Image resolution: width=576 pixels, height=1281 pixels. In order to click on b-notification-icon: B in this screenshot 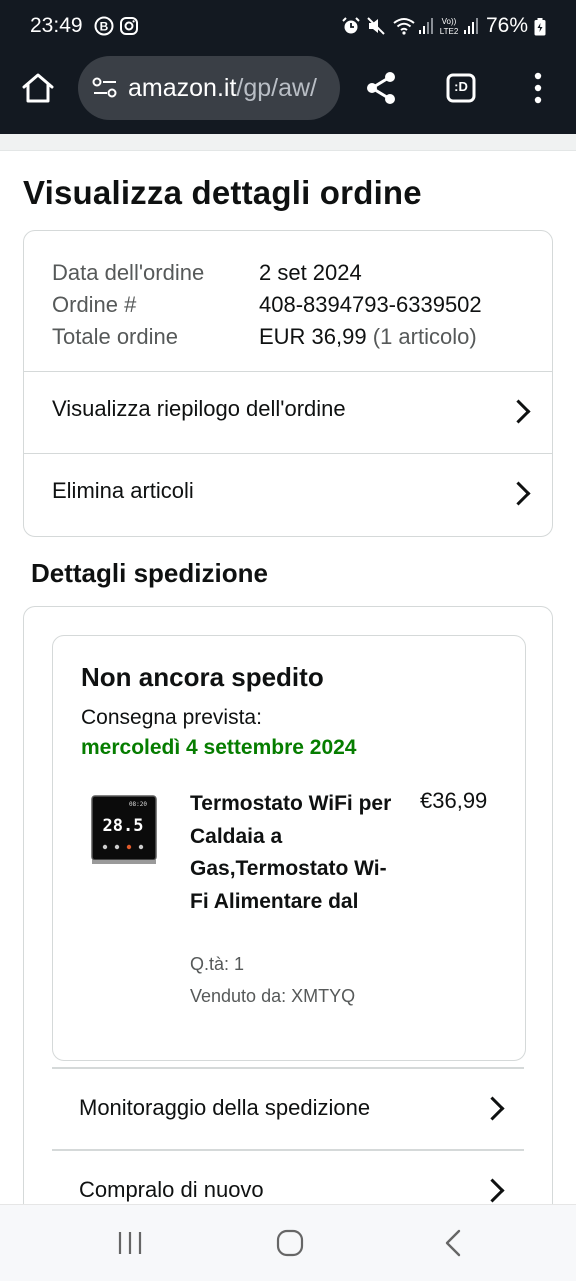, I will do `click(104, 28)`.